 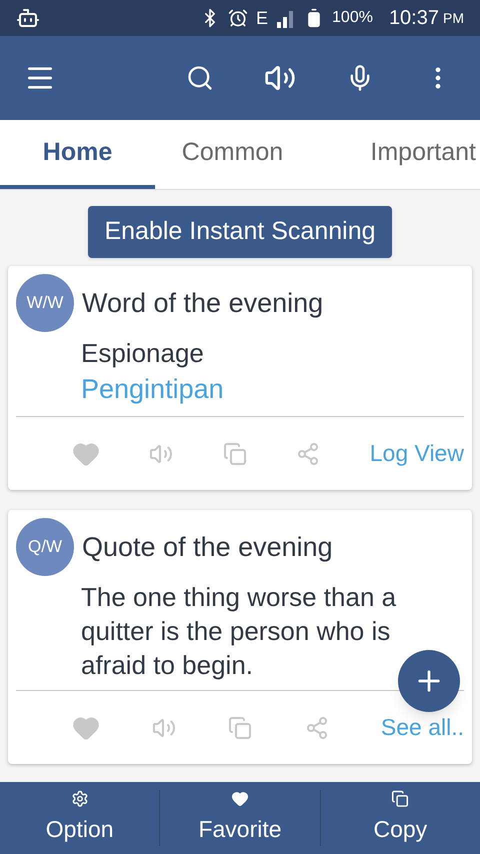 What do you see at coordinates (200, 78) in the screenshot?
I see `search-icon` at bounding box center [200, 78].